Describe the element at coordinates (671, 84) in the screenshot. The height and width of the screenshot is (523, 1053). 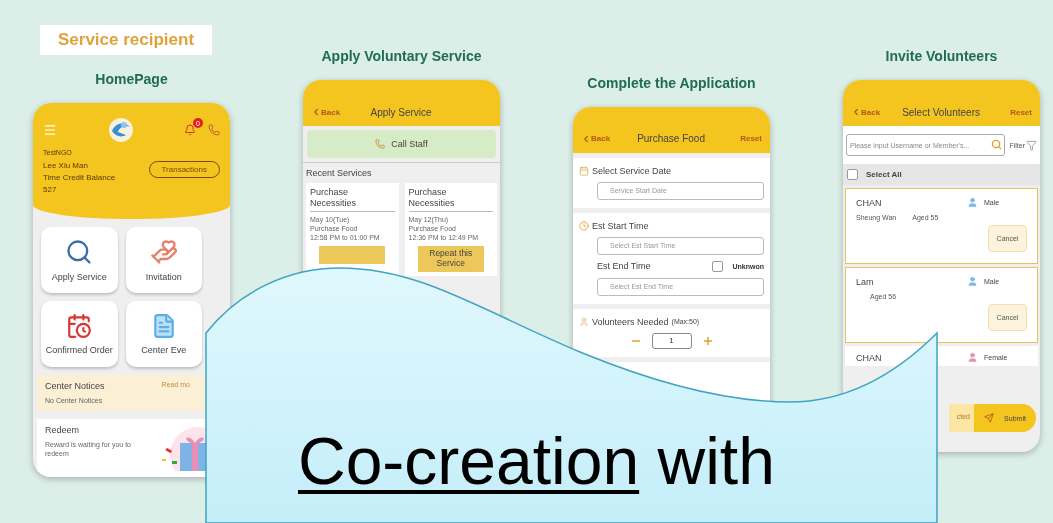
I see `screen-heading: Complete the Application` at that location.